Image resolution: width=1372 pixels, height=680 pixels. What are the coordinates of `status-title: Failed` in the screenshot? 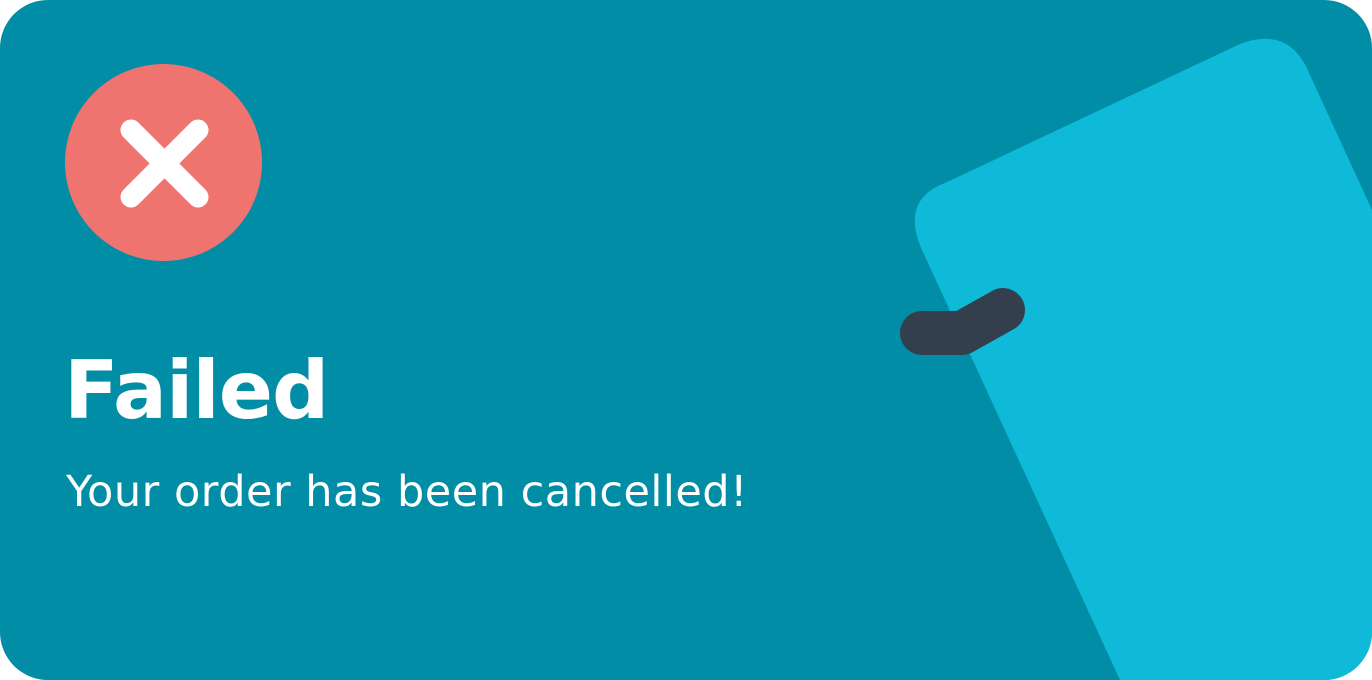 It's located at (196, 390).